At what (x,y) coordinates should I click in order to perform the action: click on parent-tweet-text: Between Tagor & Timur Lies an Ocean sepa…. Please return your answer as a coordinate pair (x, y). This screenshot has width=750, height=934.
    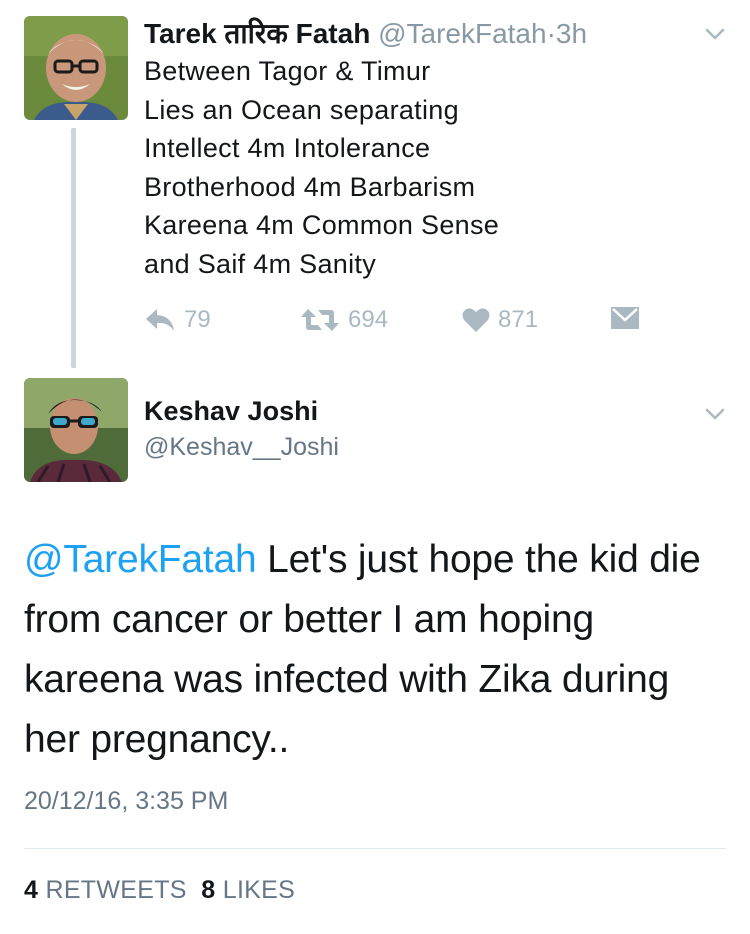
    Looking at the image, I should click on (321, 167).